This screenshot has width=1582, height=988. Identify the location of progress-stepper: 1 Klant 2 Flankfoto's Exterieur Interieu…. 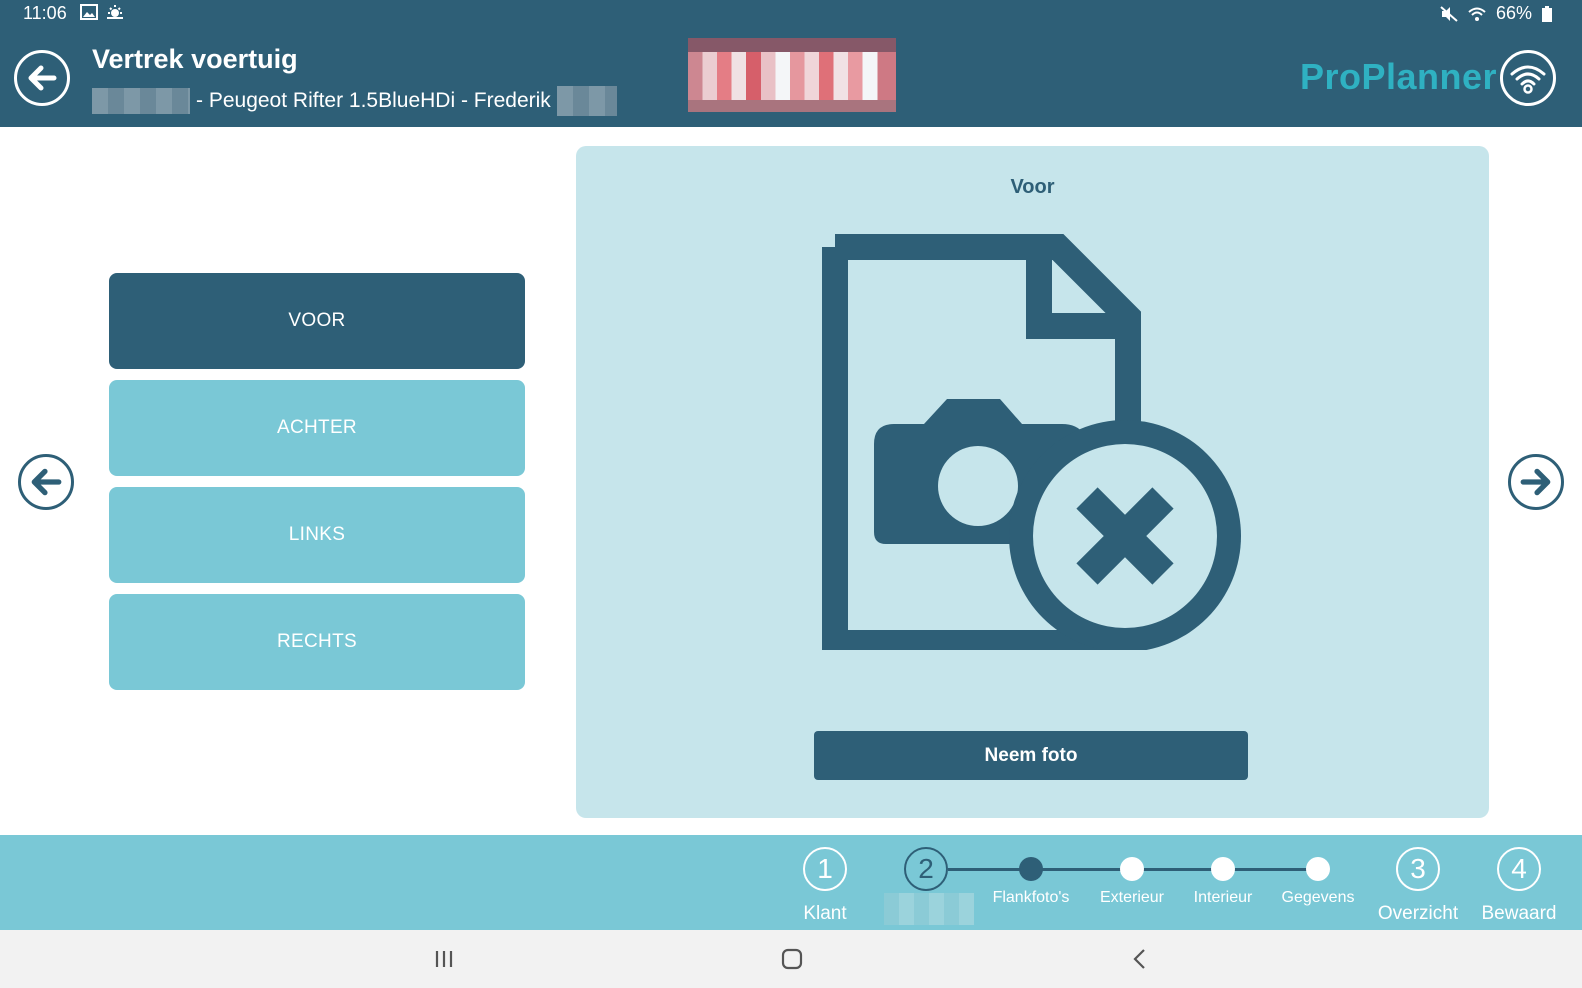
(791, 882).